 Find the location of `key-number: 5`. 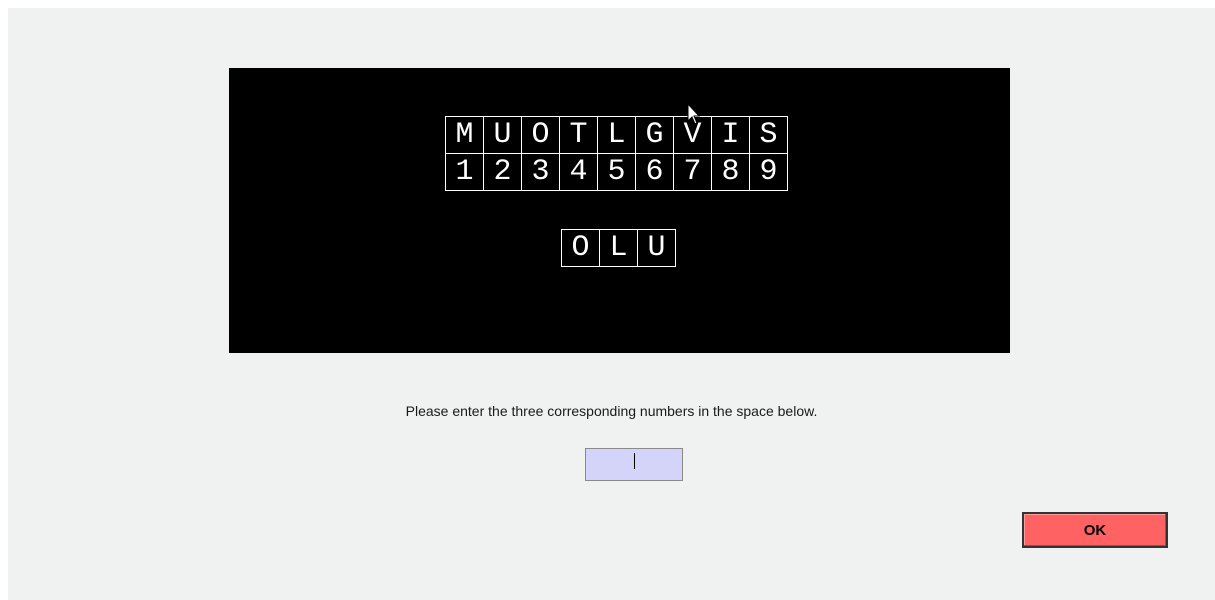

key-number: 5 is located at coordinates (616, 172).